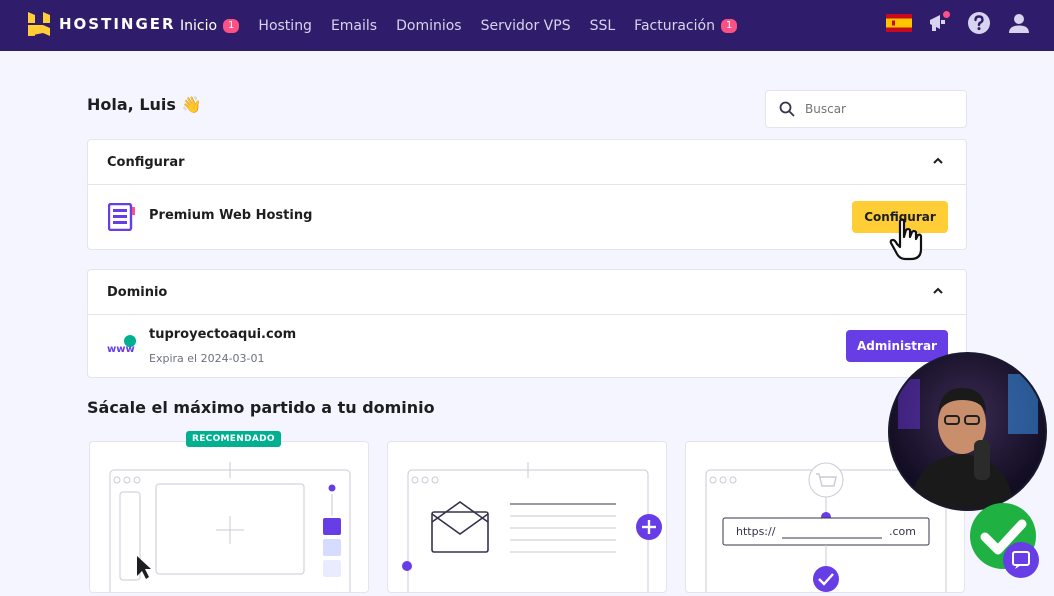 The image size is (1054, 596). Describe the element at coordinates (233, 439) in the screenshot. I see `recommended-badge: RECOMENDADO` at that location.